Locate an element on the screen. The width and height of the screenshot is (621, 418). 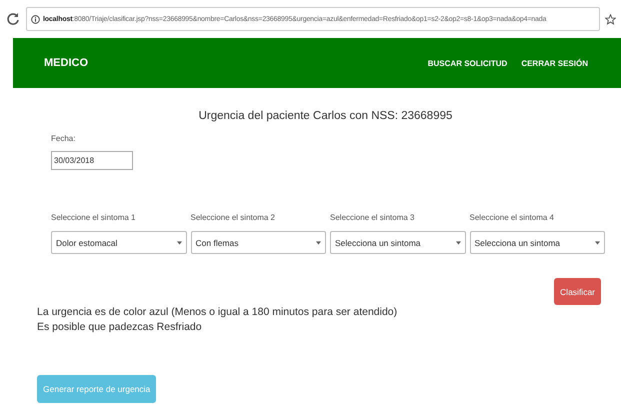
field-label: Seleccione el sintoma 3 is located at coordinates (373, 217).